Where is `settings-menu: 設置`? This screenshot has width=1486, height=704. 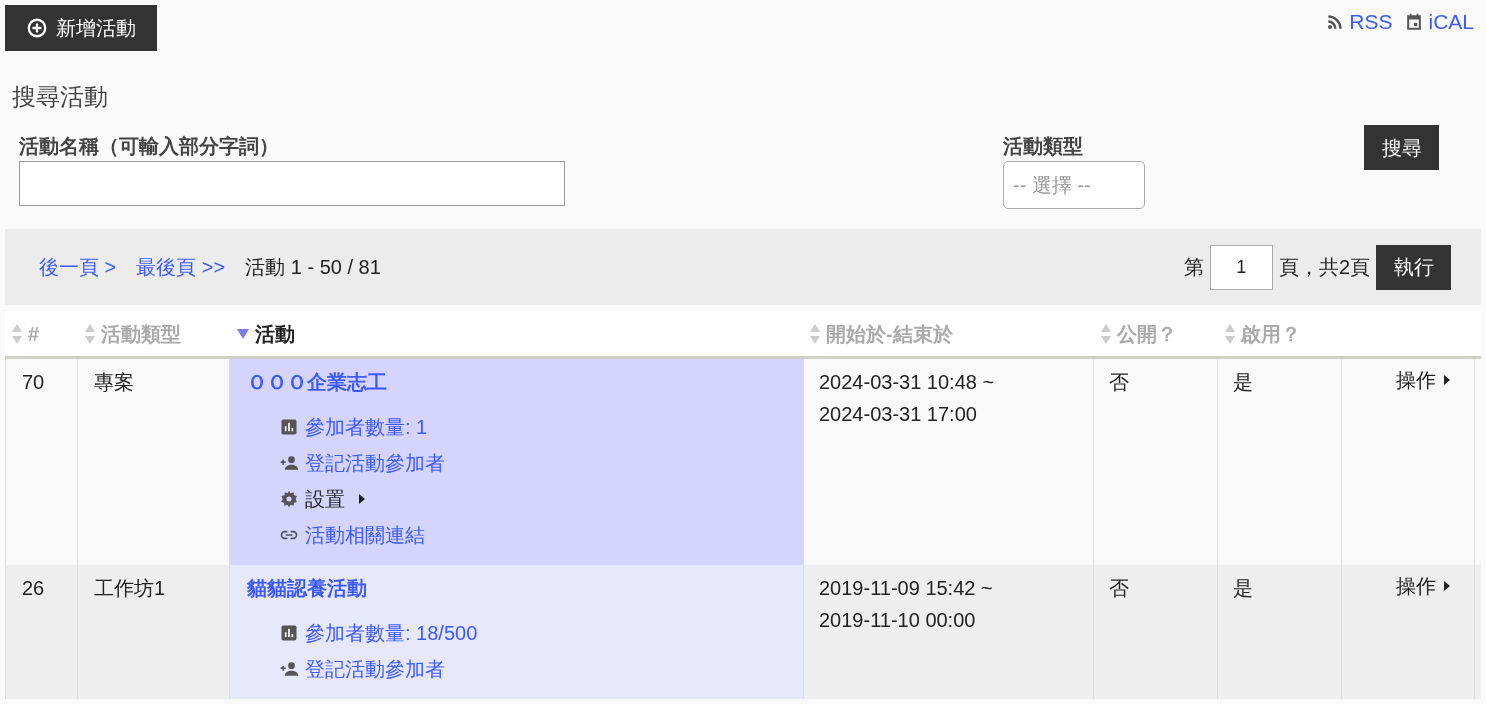
settings-menu: 設置 is located at coordinates (322, 499).